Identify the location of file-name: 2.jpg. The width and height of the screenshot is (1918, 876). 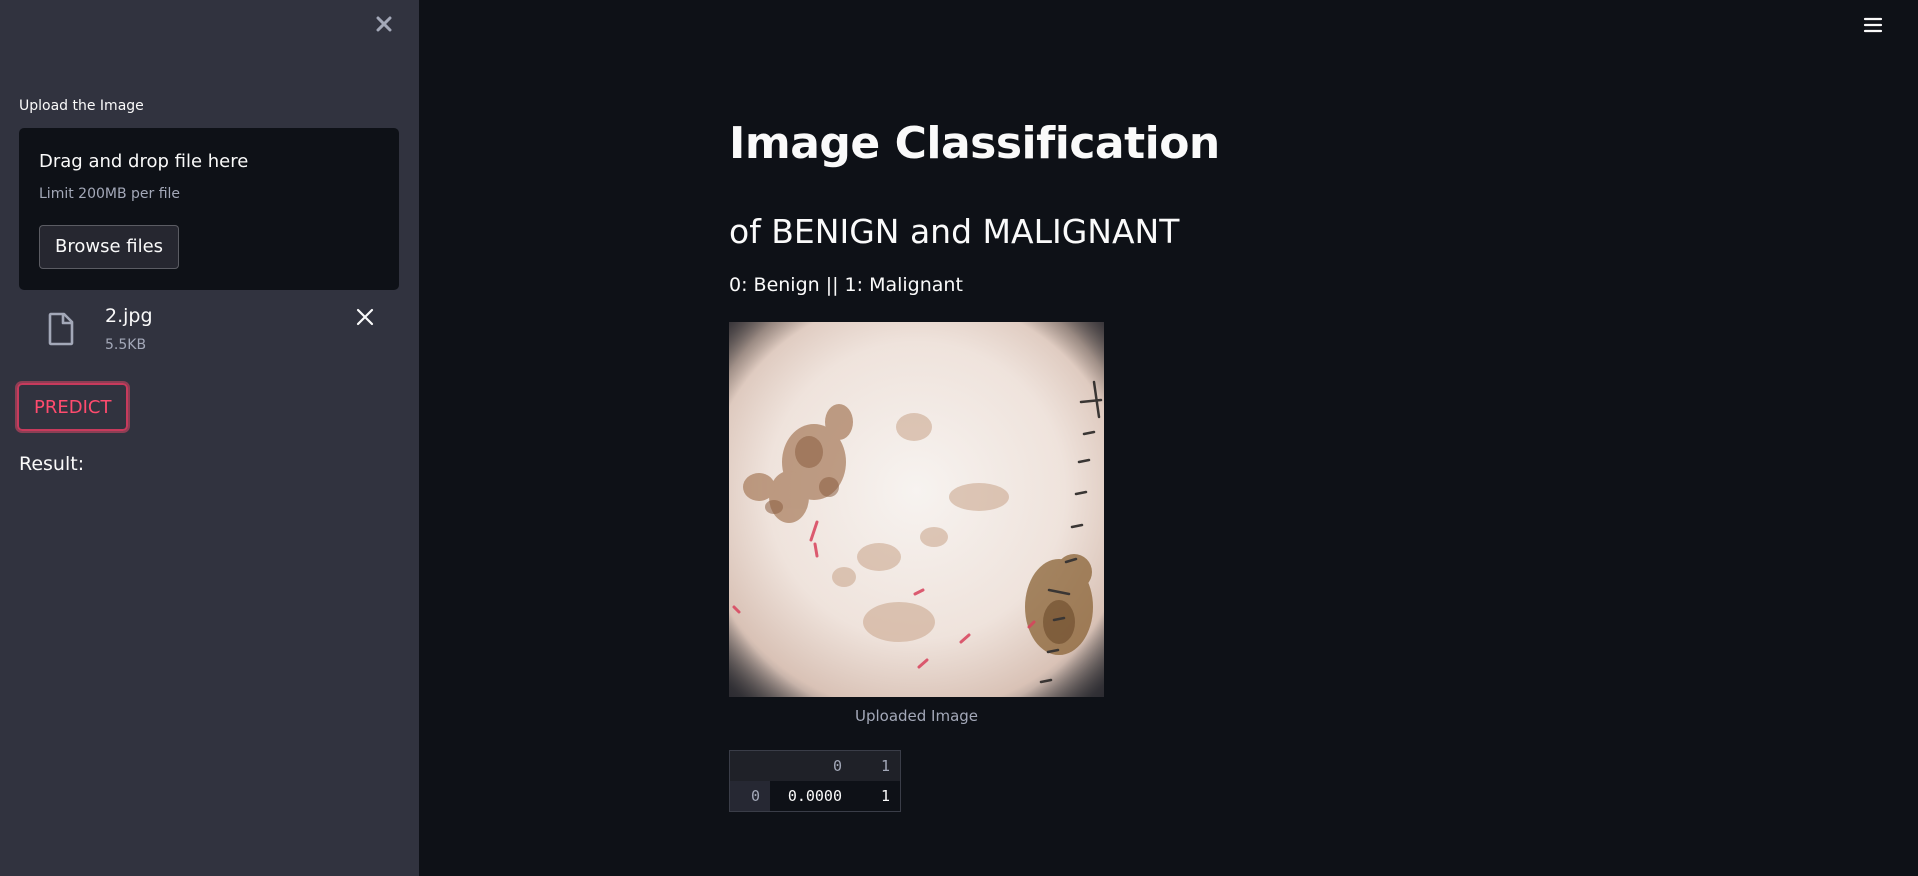
(129, 316).